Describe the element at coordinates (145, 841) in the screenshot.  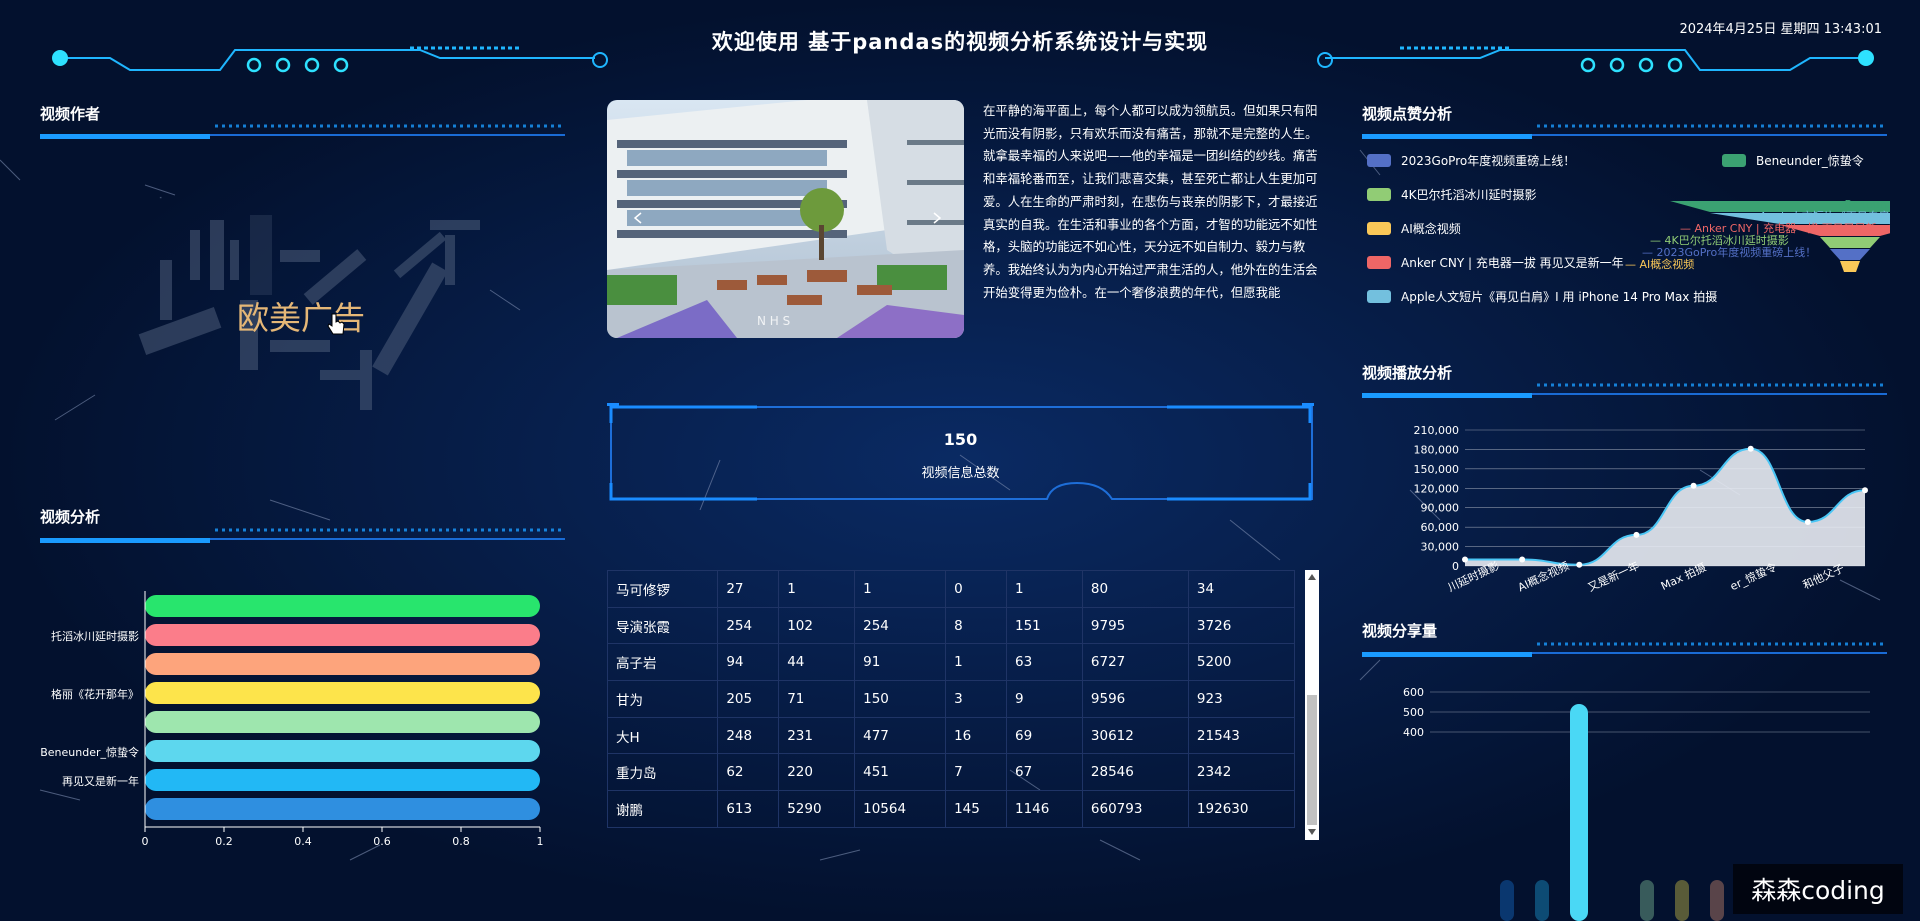
I see `x-tick-label: 0` at that location.